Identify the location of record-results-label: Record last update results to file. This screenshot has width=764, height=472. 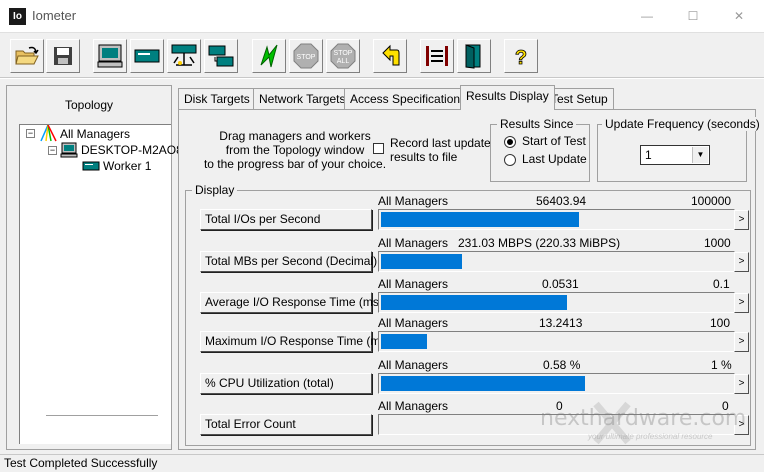
(440, 150).